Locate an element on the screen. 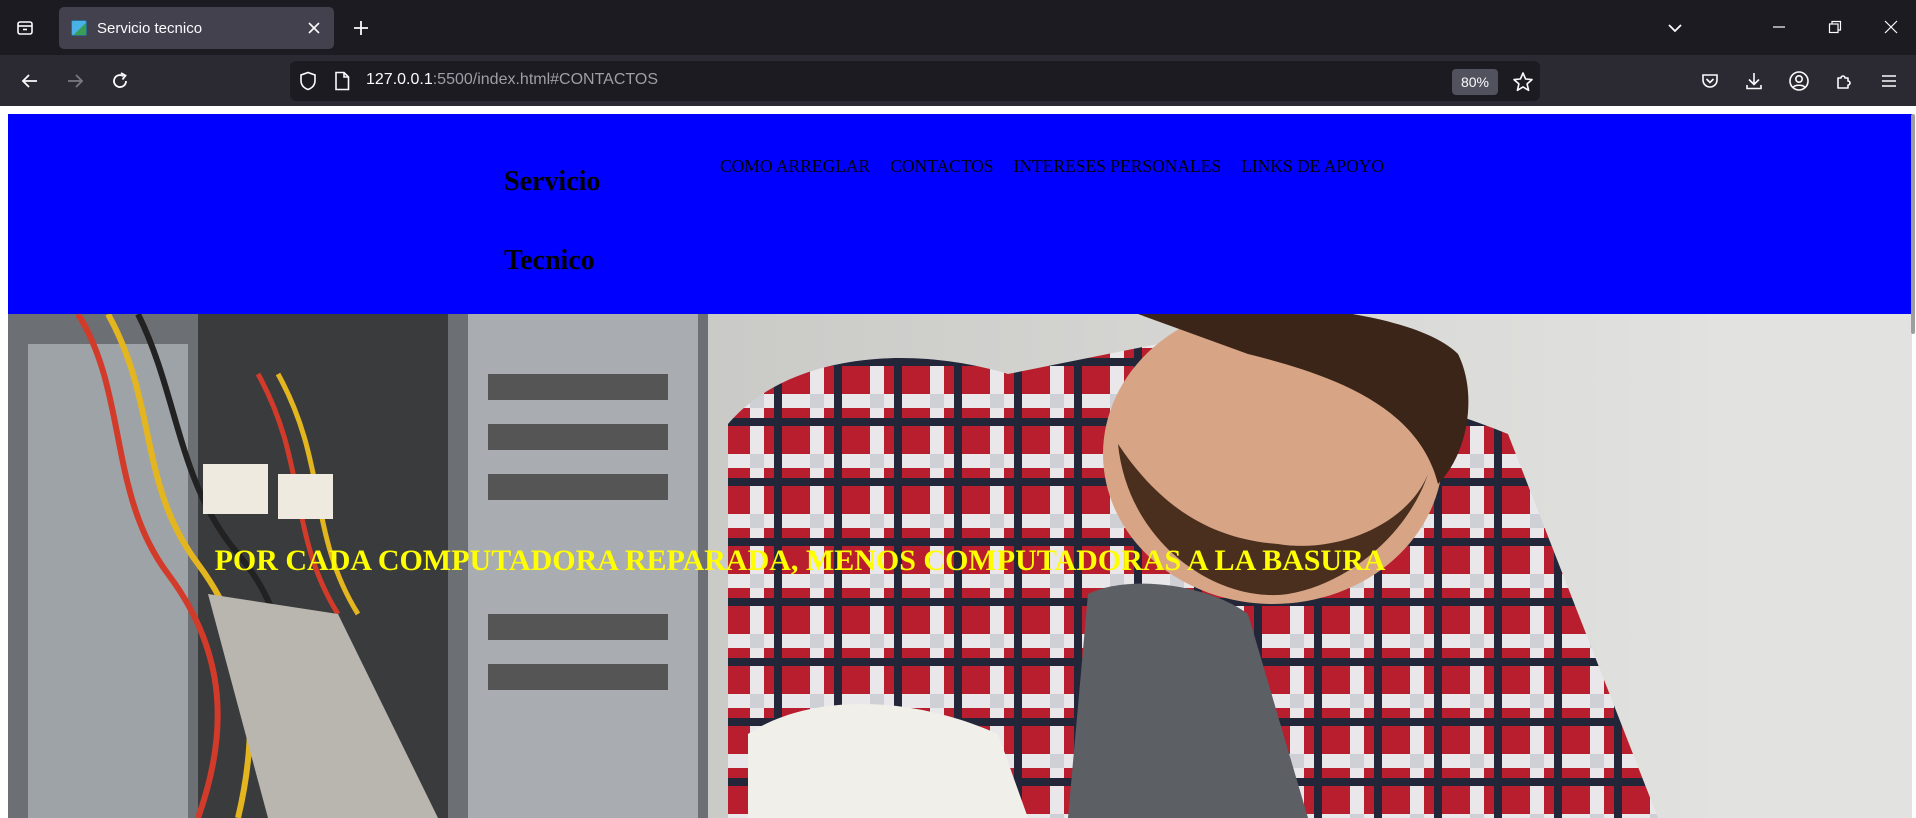 This screenshot has height=818, width=1916. favicon-icon is located at coordinates (79, 28).